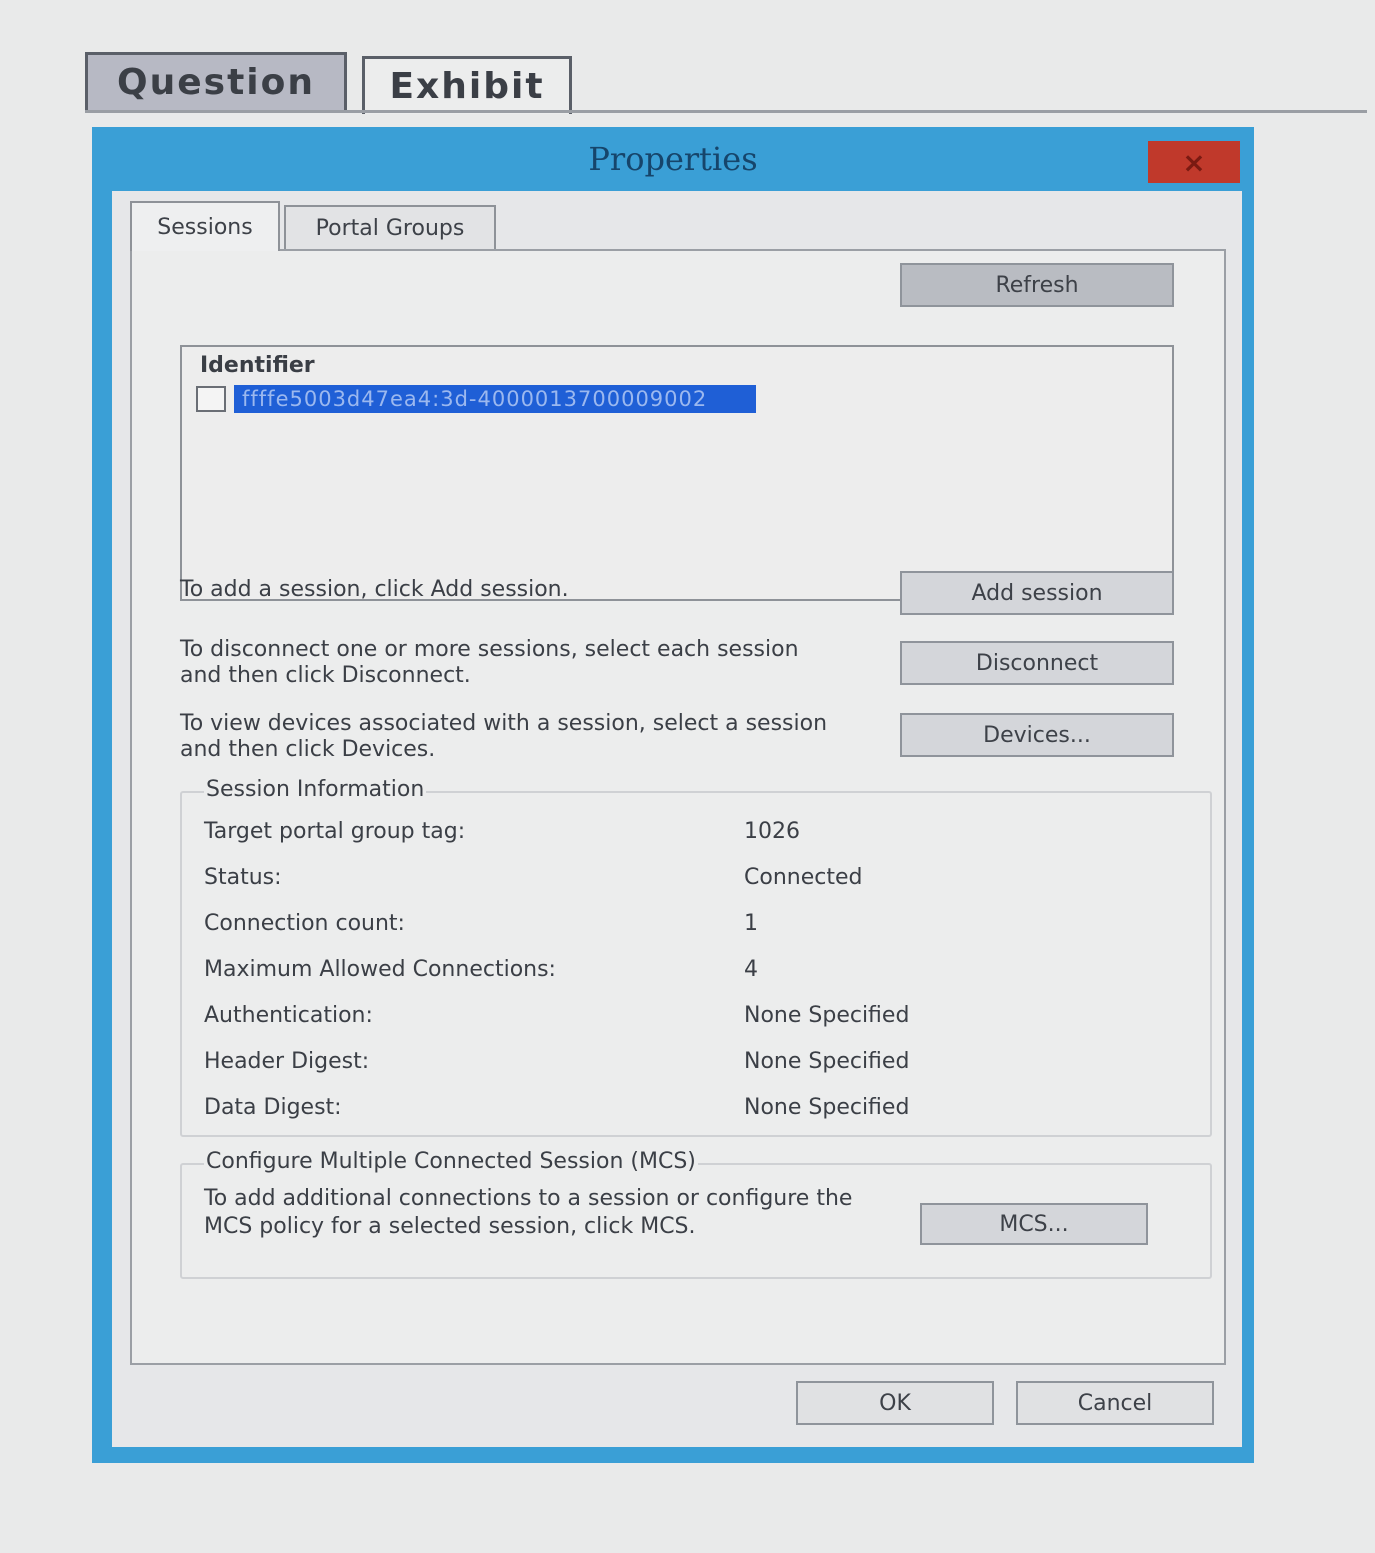 Image resolution: width=1375 pixels, height=1553 pixels. I want to click on info-label-authentication: Authentication:, so click(288, 1015).